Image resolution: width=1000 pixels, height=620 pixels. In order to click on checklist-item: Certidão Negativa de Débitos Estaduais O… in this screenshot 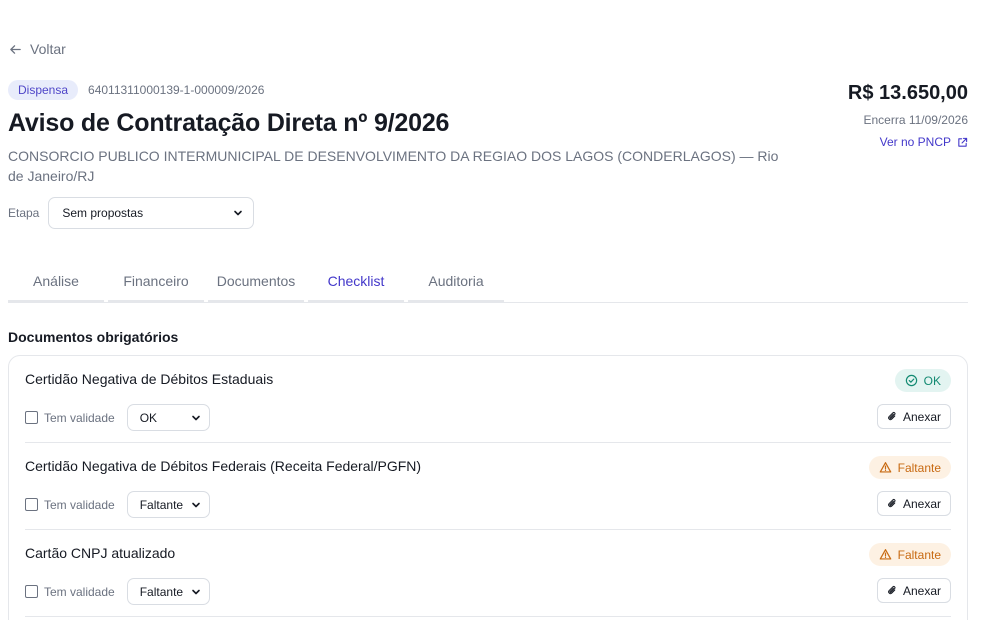, I will do `click(488, 399)`.